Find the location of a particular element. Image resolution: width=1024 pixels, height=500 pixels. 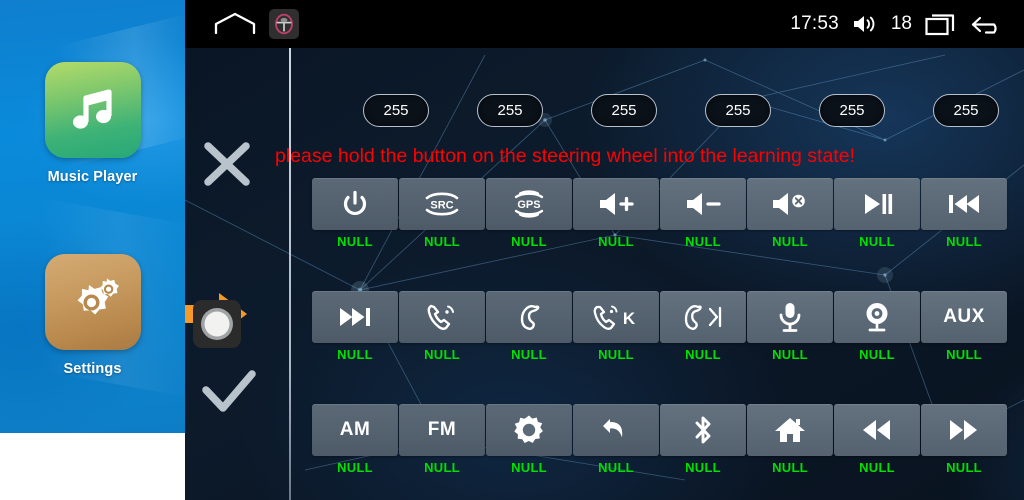

grid-cell-previous: NULL is located at coordinates (964, 213).